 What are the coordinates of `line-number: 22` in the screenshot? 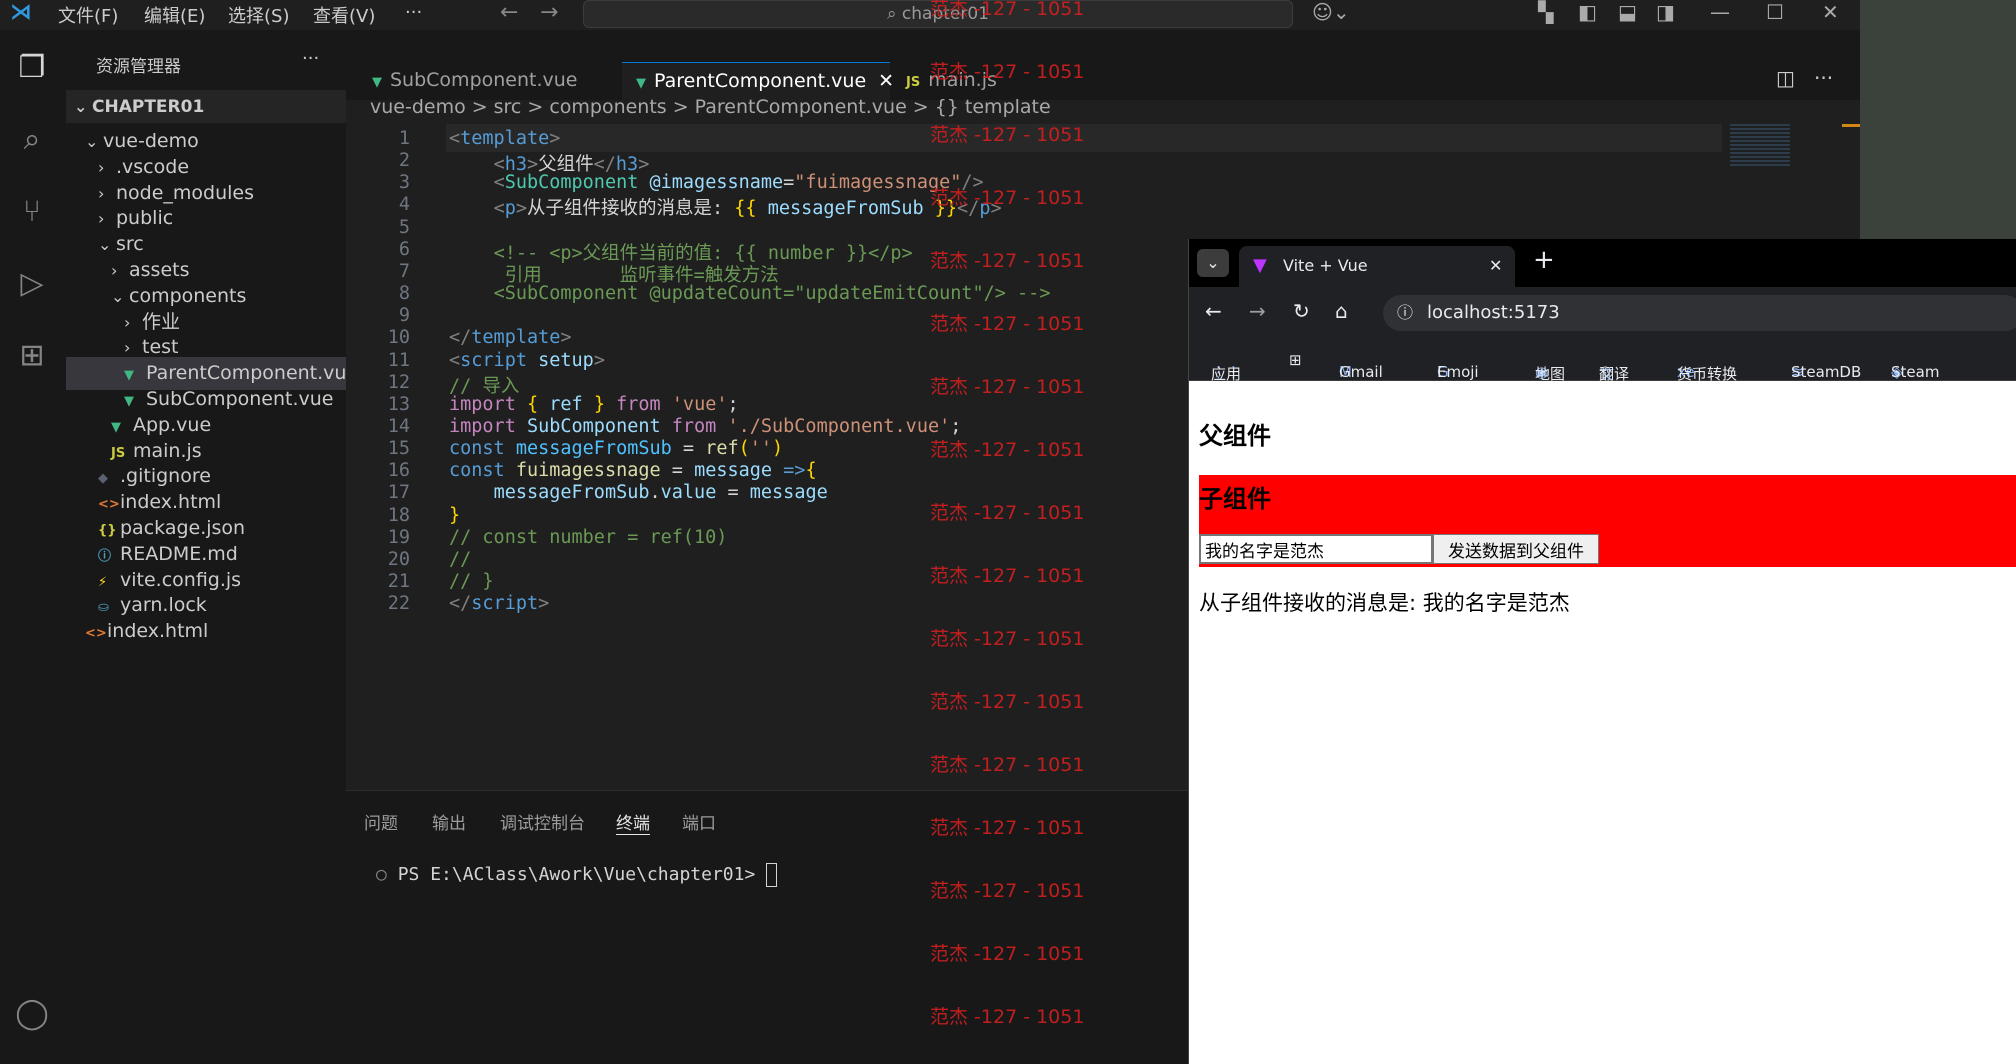 It's located at (398, 604).